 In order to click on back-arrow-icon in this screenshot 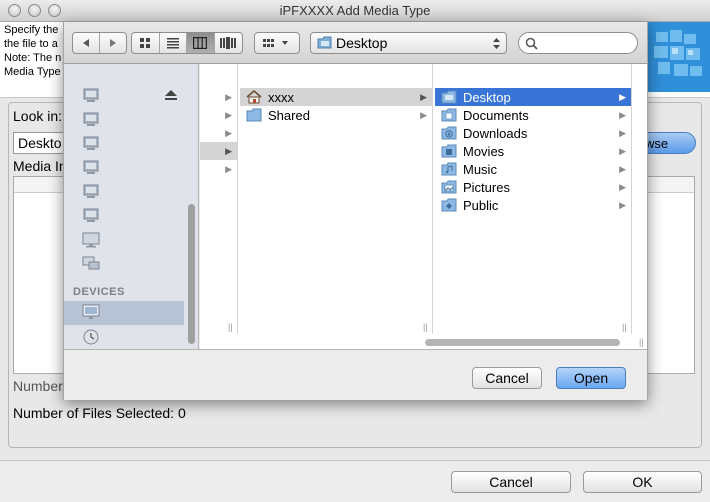, I will do `click(85, 43)`.